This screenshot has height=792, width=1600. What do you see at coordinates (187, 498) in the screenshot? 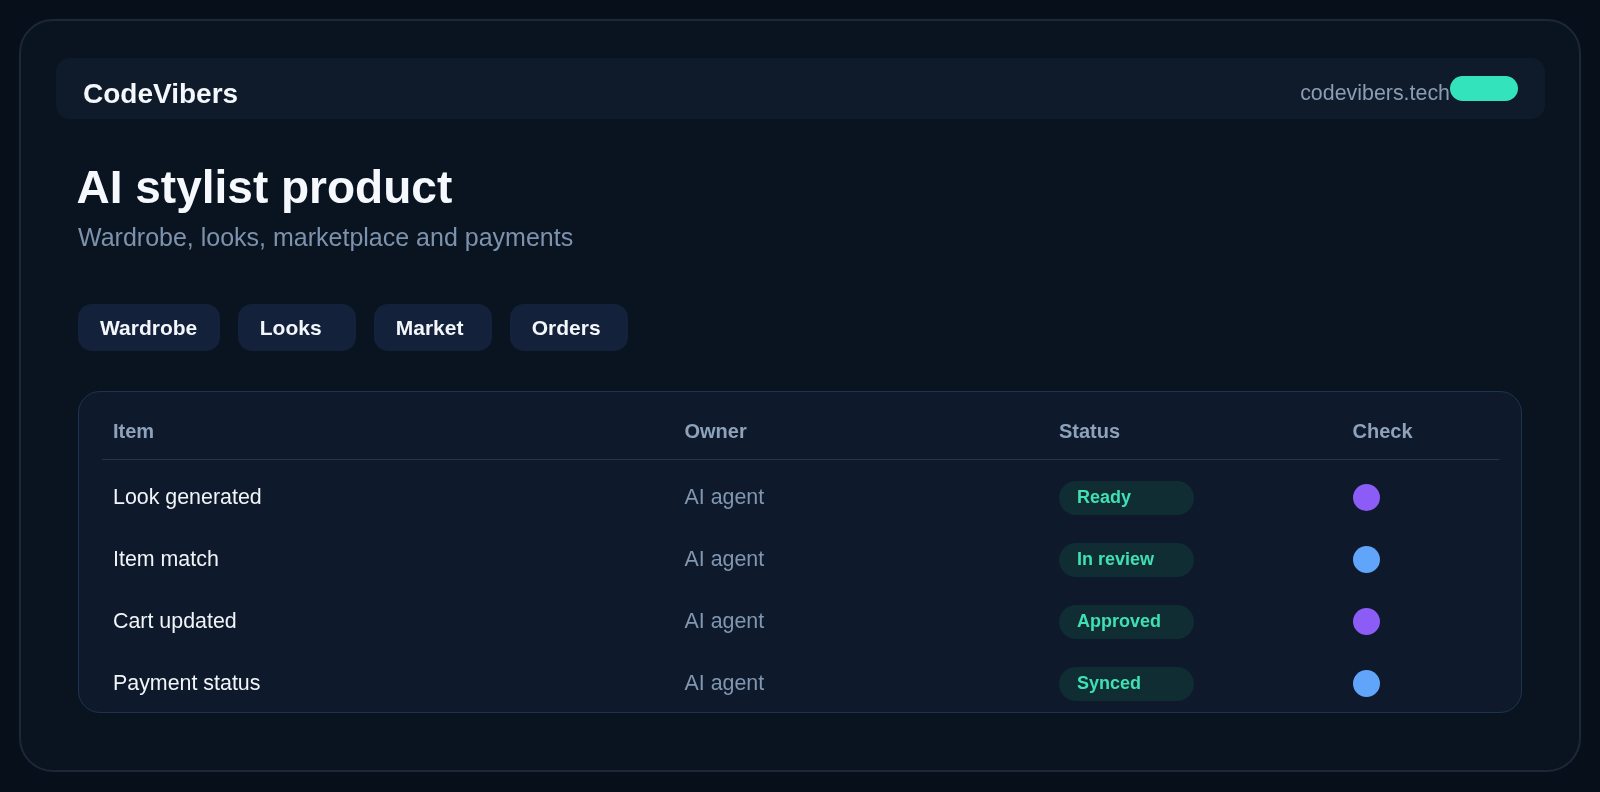
I see `item-name: Look generated` at bounding box center [187, 498].